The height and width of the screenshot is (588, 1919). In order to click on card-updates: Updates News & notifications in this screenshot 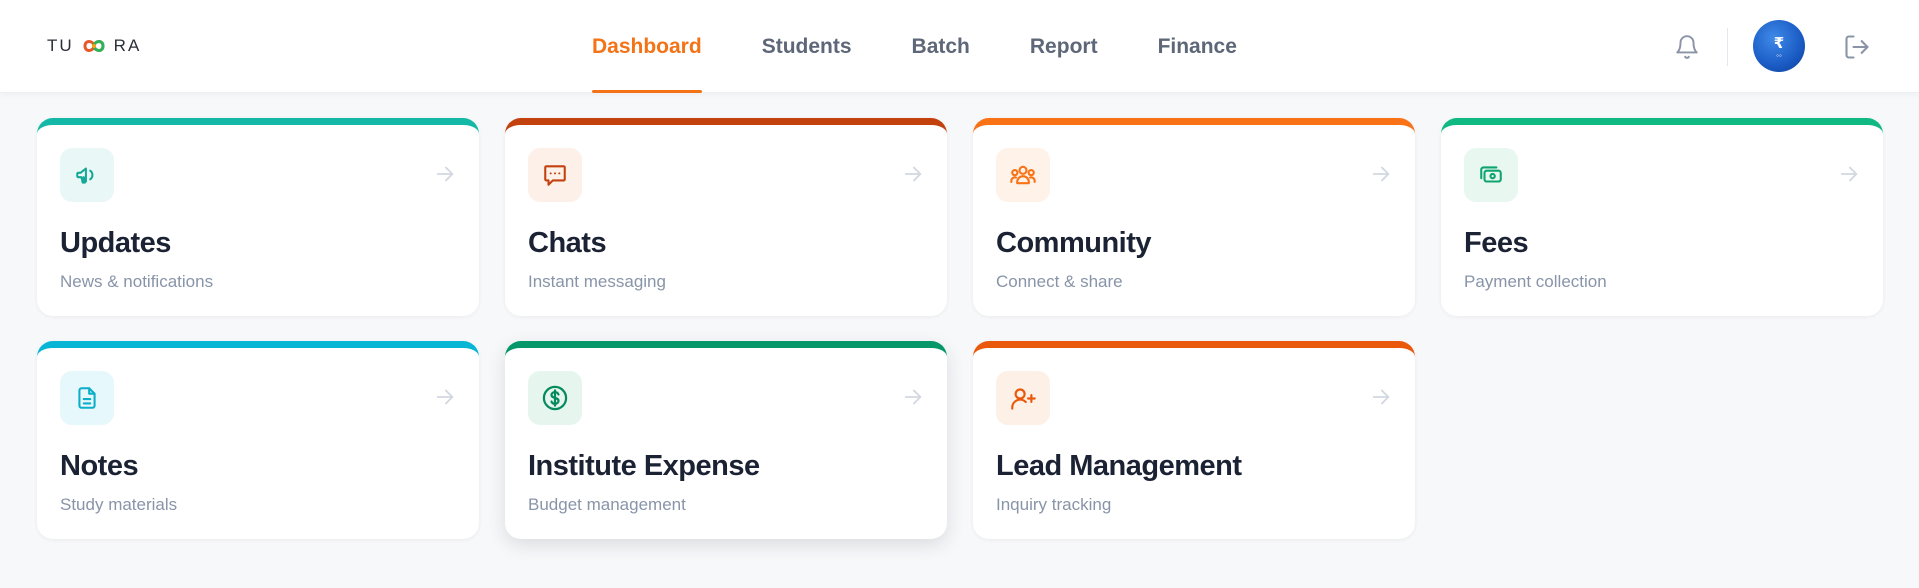, I will do `click(258, 217)`.